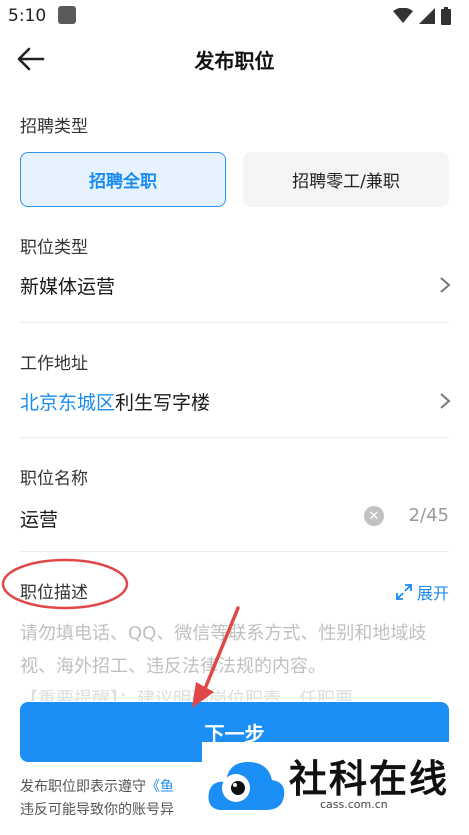 The image size is (469, 835). What do you see at coordinates (27, 16) in the screenshot?
I see `status-time: 5:10` at bounding box center [27, 16].